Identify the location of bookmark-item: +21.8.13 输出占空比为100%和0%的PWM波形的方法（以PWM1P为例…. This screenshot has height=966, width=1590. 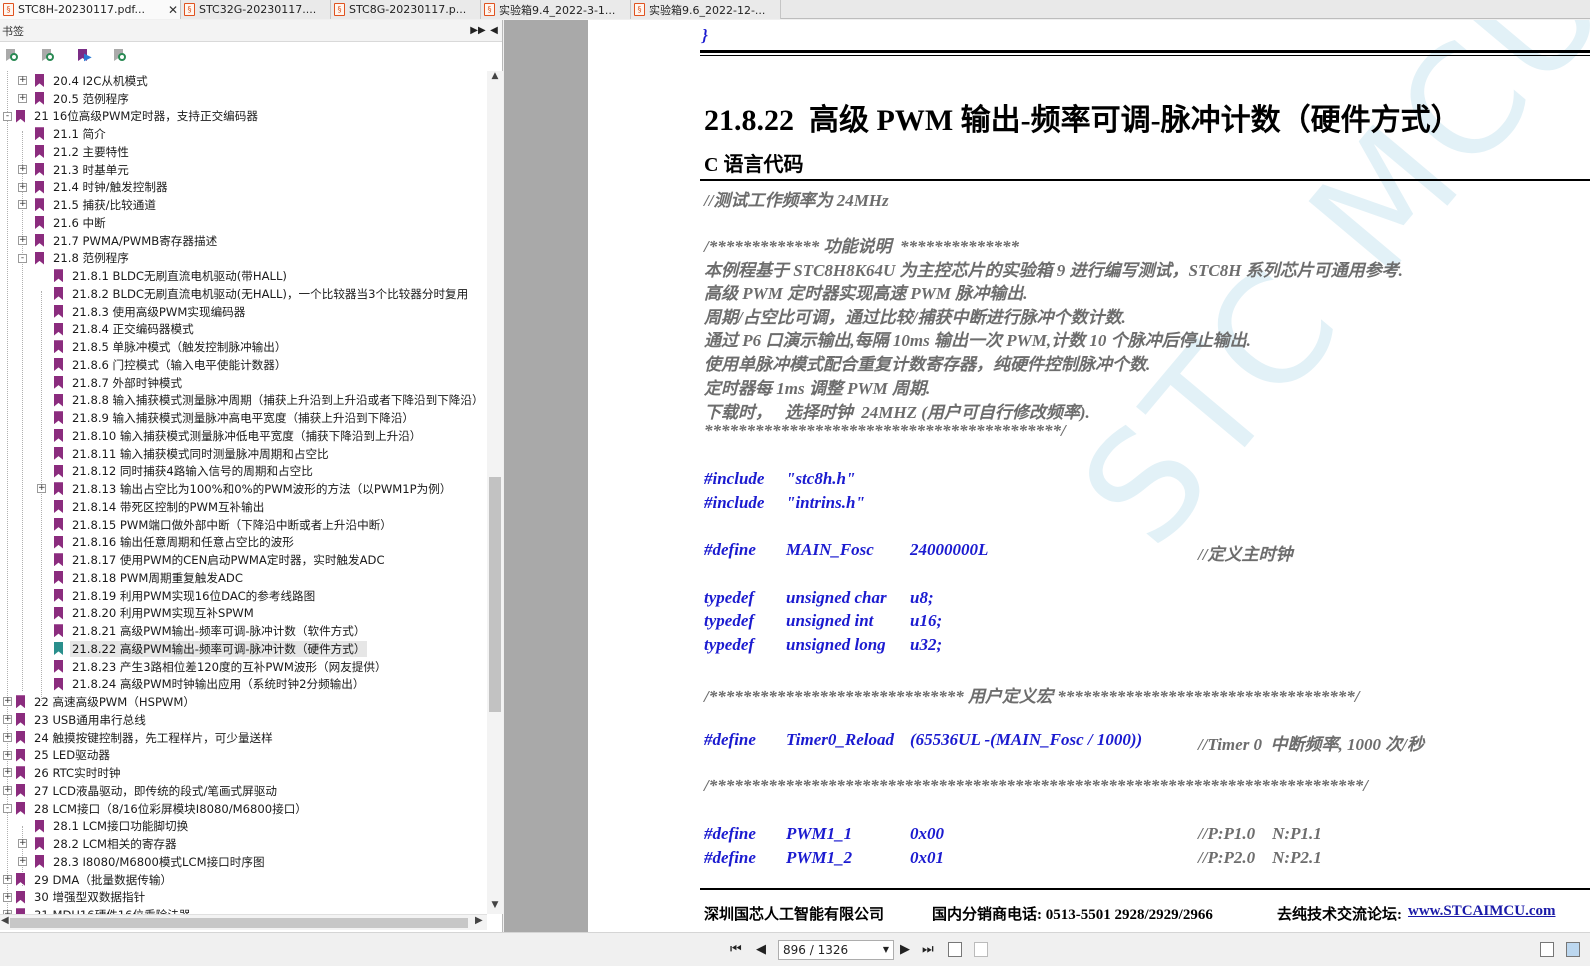
(243, 489).